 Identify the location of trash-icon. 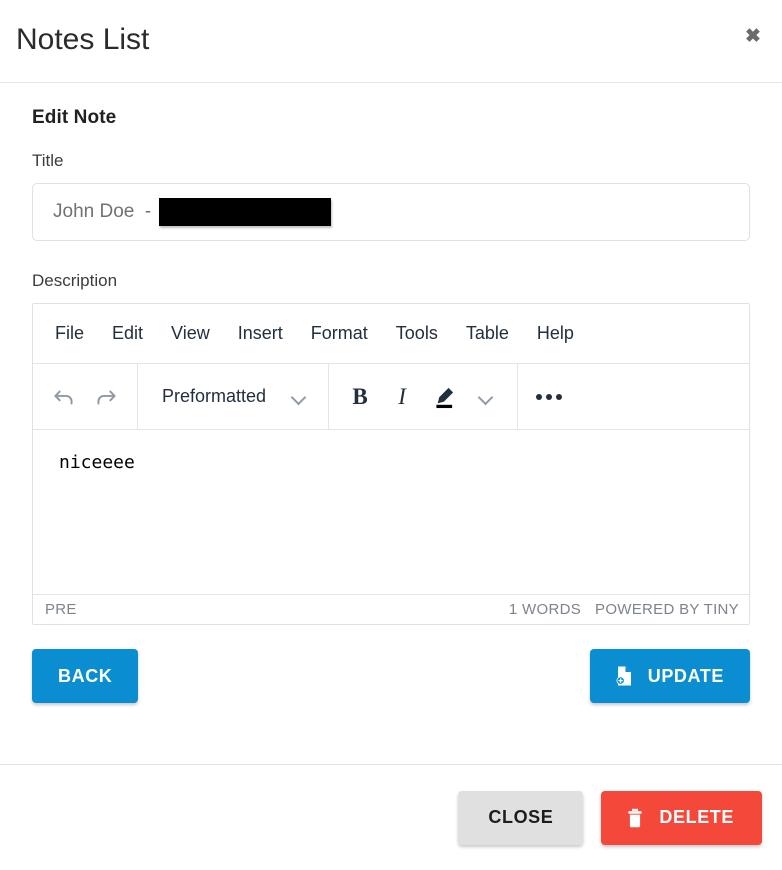
(635, 818).